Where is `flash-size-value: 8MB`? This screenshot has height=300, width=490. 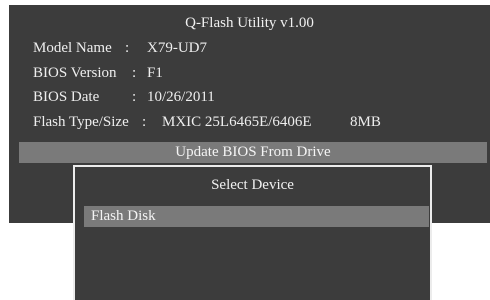 flash-size-value: 8MB is located at coordinates (365, 122).